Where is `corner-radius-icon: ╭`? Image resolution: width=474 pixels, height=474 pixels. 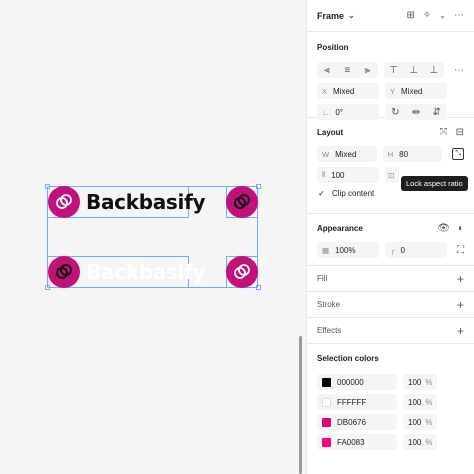
corner-radius-icon: ╭ is located at coordinates (392, 250).